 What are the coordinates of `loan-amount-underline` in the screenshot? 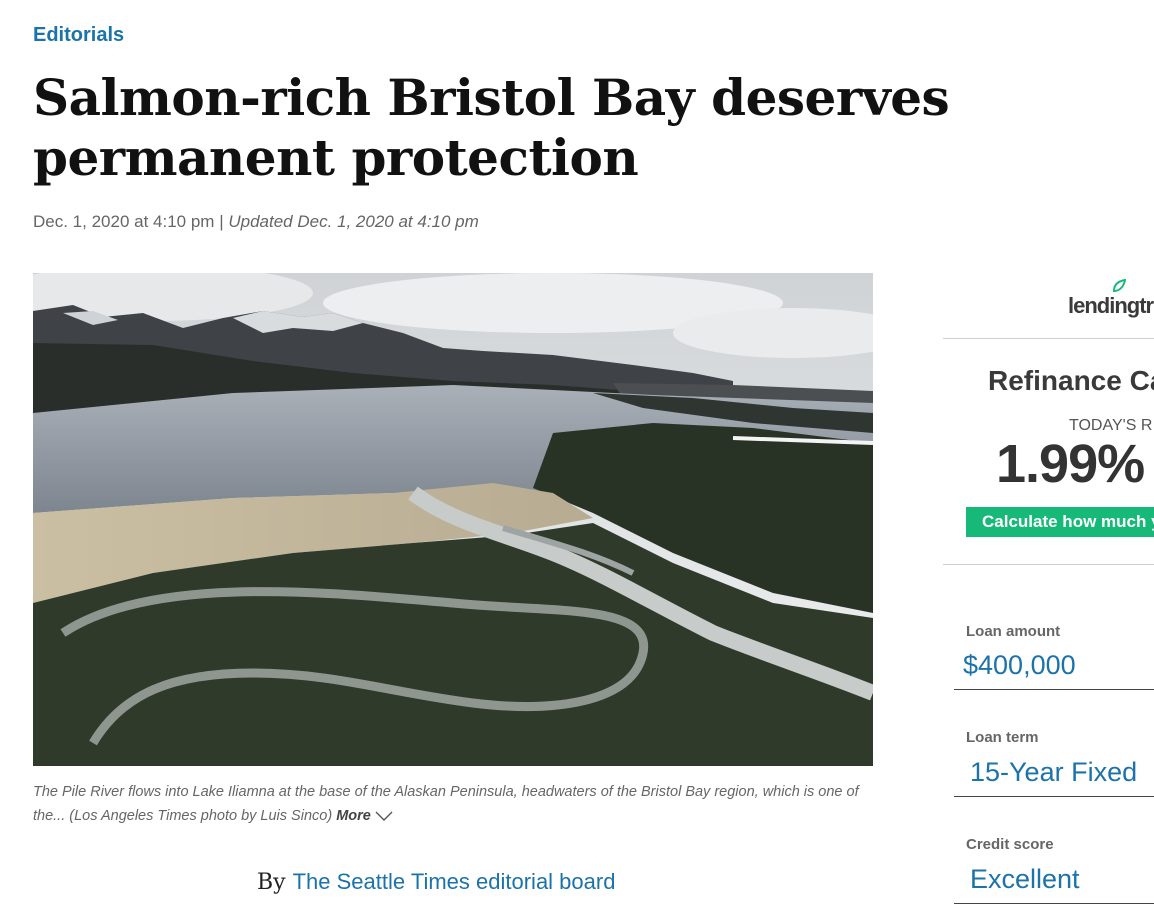 It's located at (1054, 689).